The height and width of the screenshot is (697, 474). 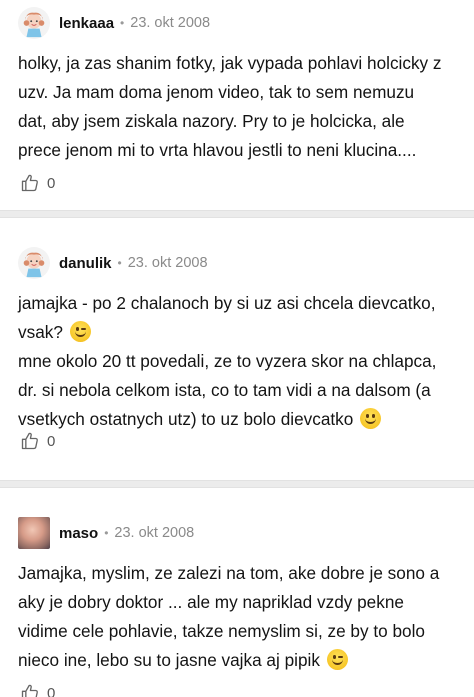 What do you see at coordinates (85, 263) in the screenshot?
I see `author-name: danulik` at bounding box center [85, 263].